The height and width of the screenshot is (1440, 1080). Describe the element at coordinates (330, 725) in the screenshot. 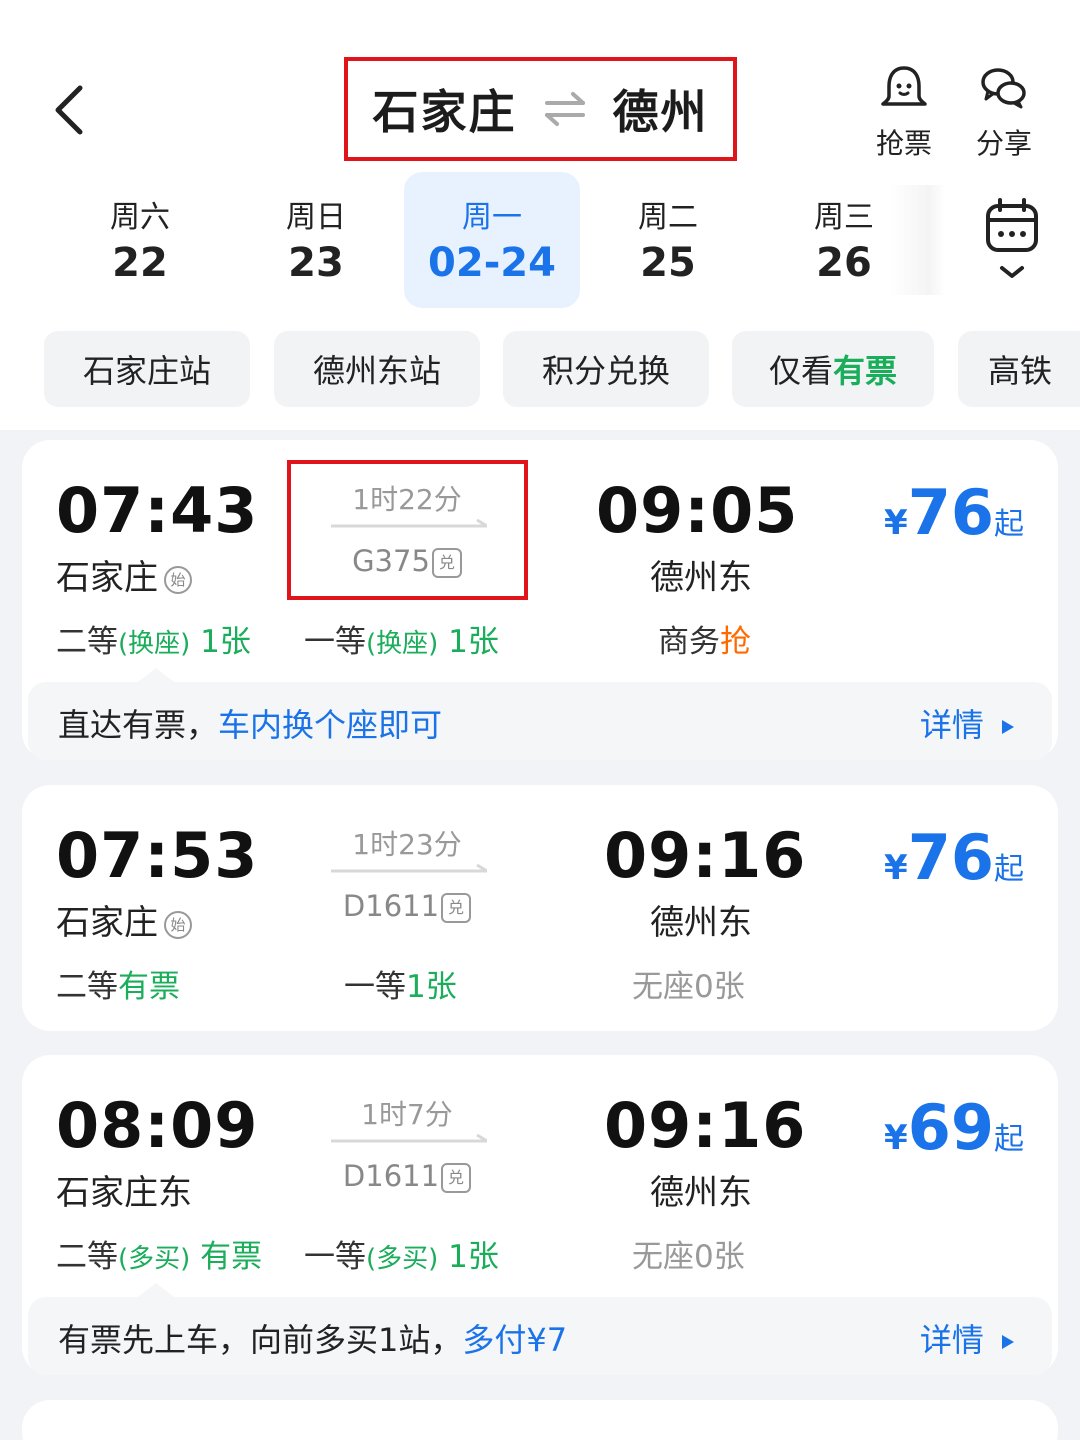

I see `hint-link: 车内换个座即可` at that location.